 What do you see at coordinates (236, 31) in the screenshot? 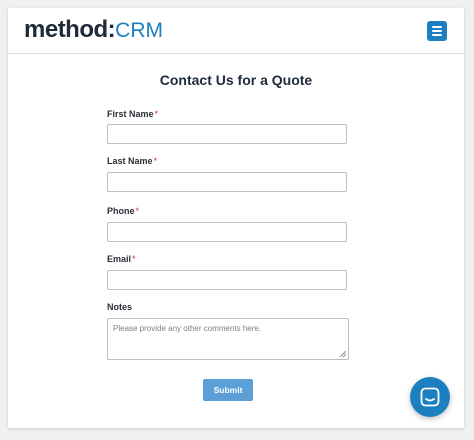
I see `site-header: method:CRM` at bounding box center [236, 31].